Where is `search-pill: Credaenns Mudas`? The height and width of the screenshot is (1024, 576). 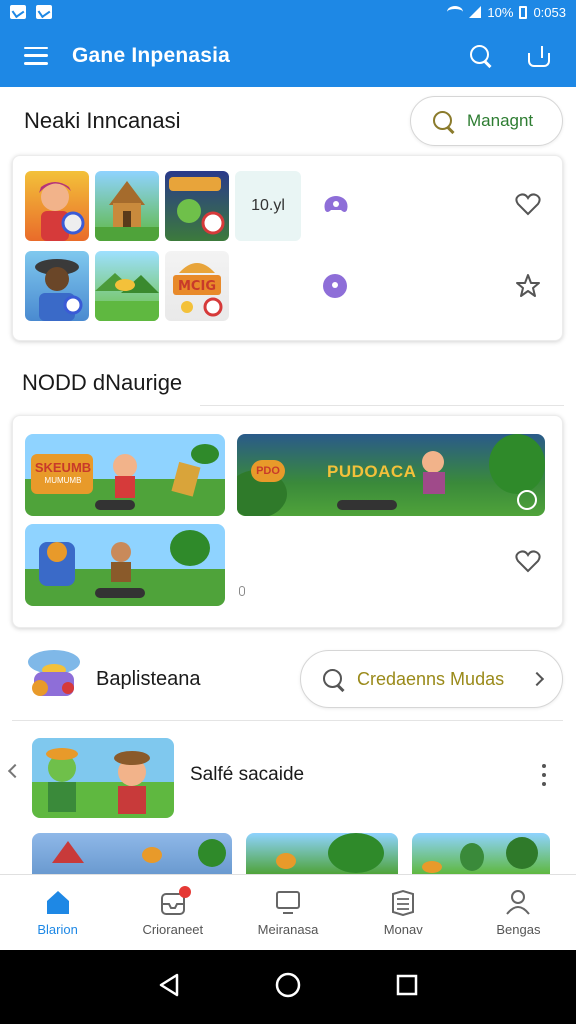
search-pill: Credaenns Mudas is located at coordinates (431, 679).